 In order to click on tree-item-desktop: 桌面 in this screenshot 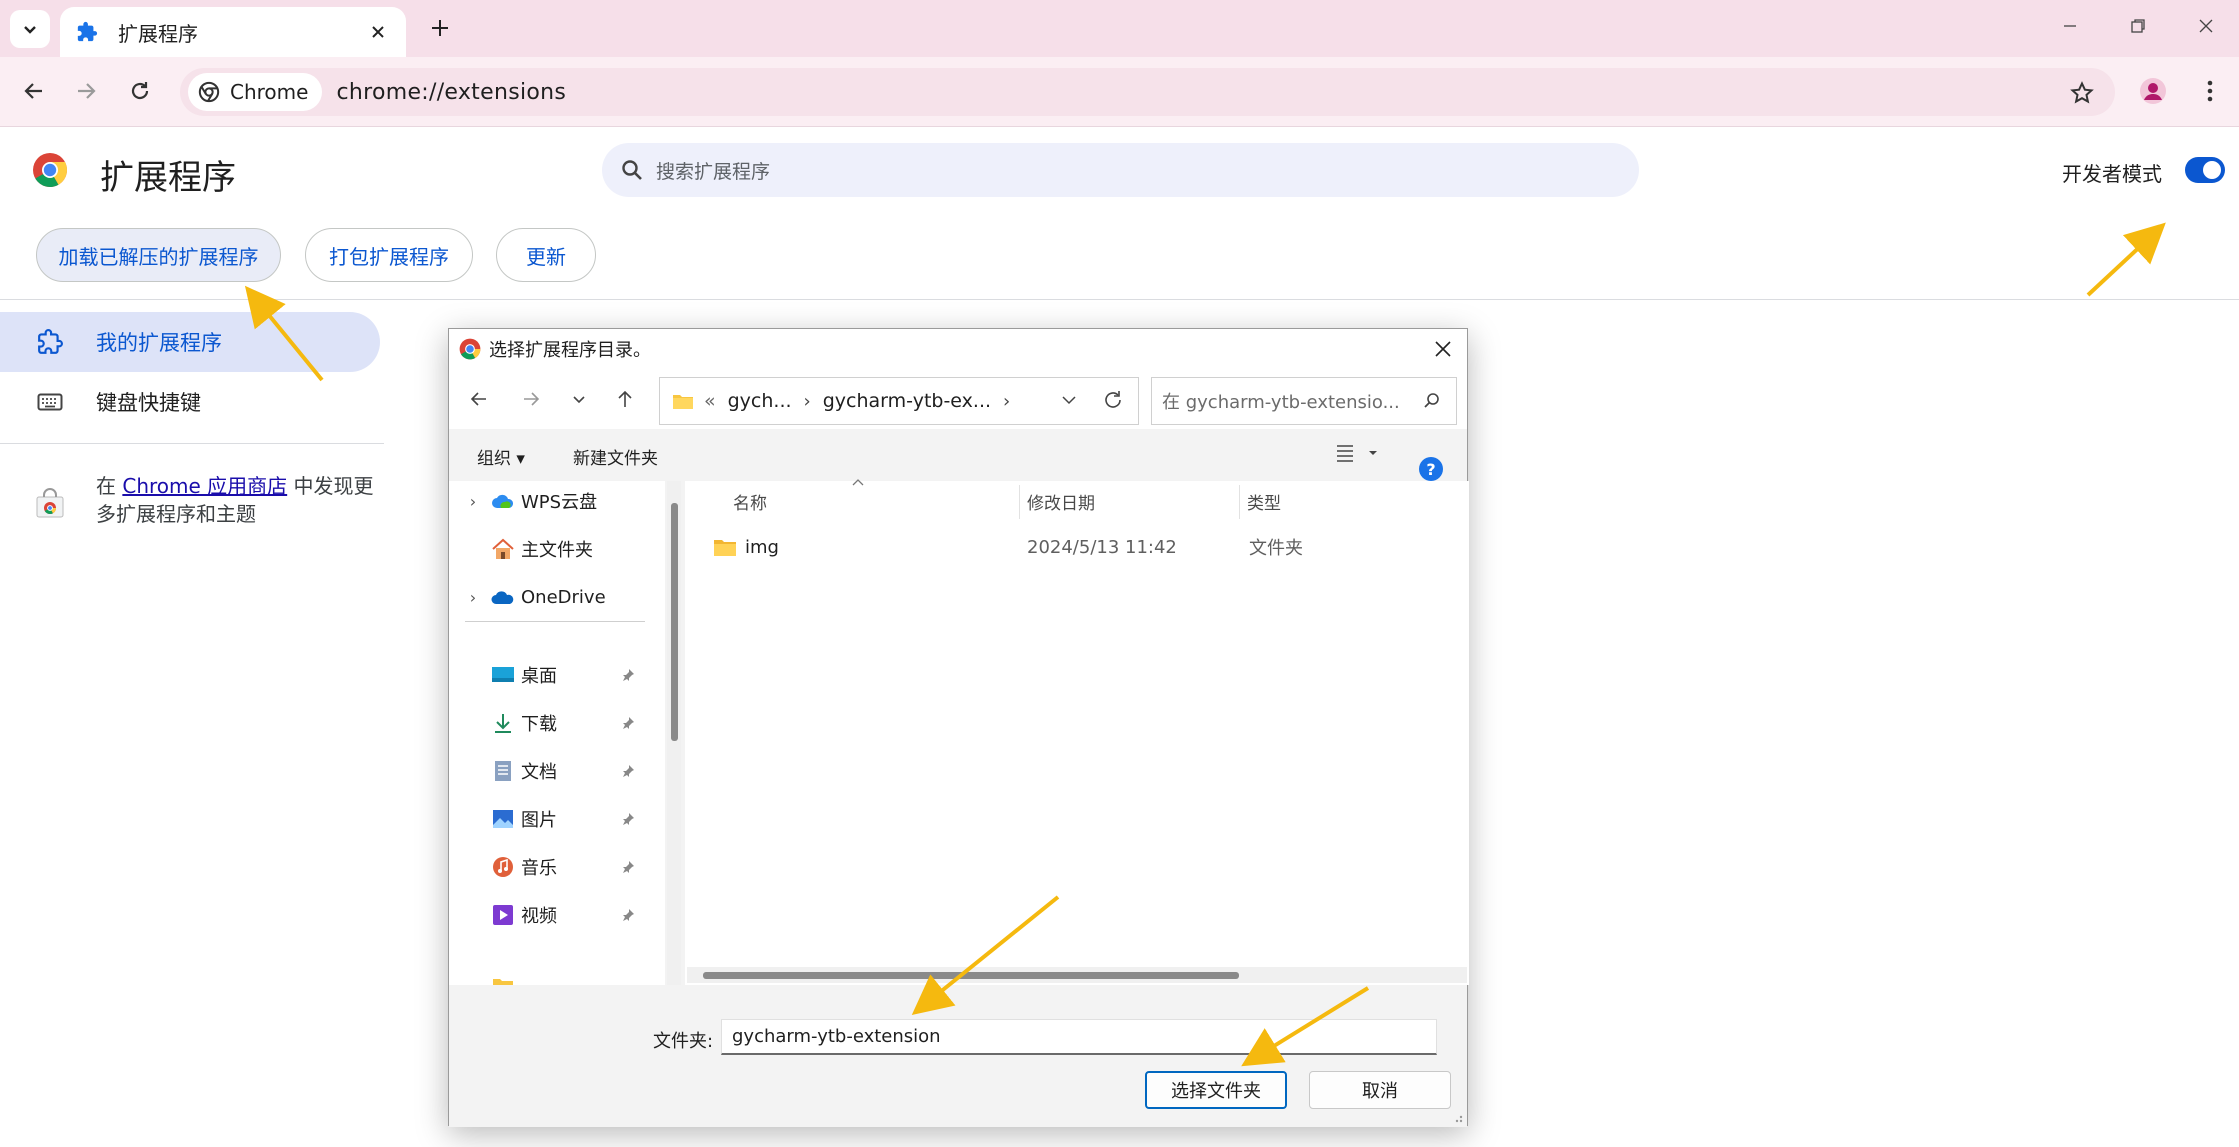, I will do `click(549, 675)`.